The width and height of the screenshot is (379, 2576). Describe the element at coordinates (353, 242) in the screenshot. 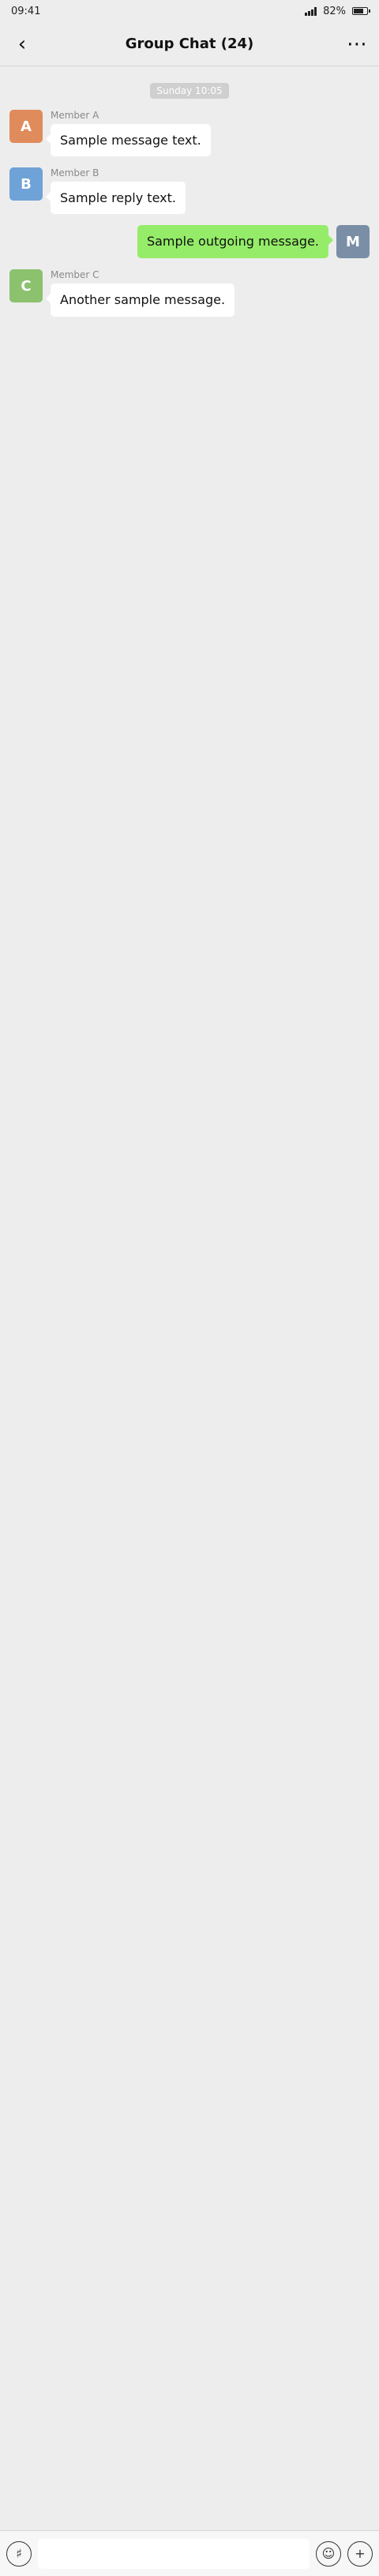

I see `avatar: M` at that location.